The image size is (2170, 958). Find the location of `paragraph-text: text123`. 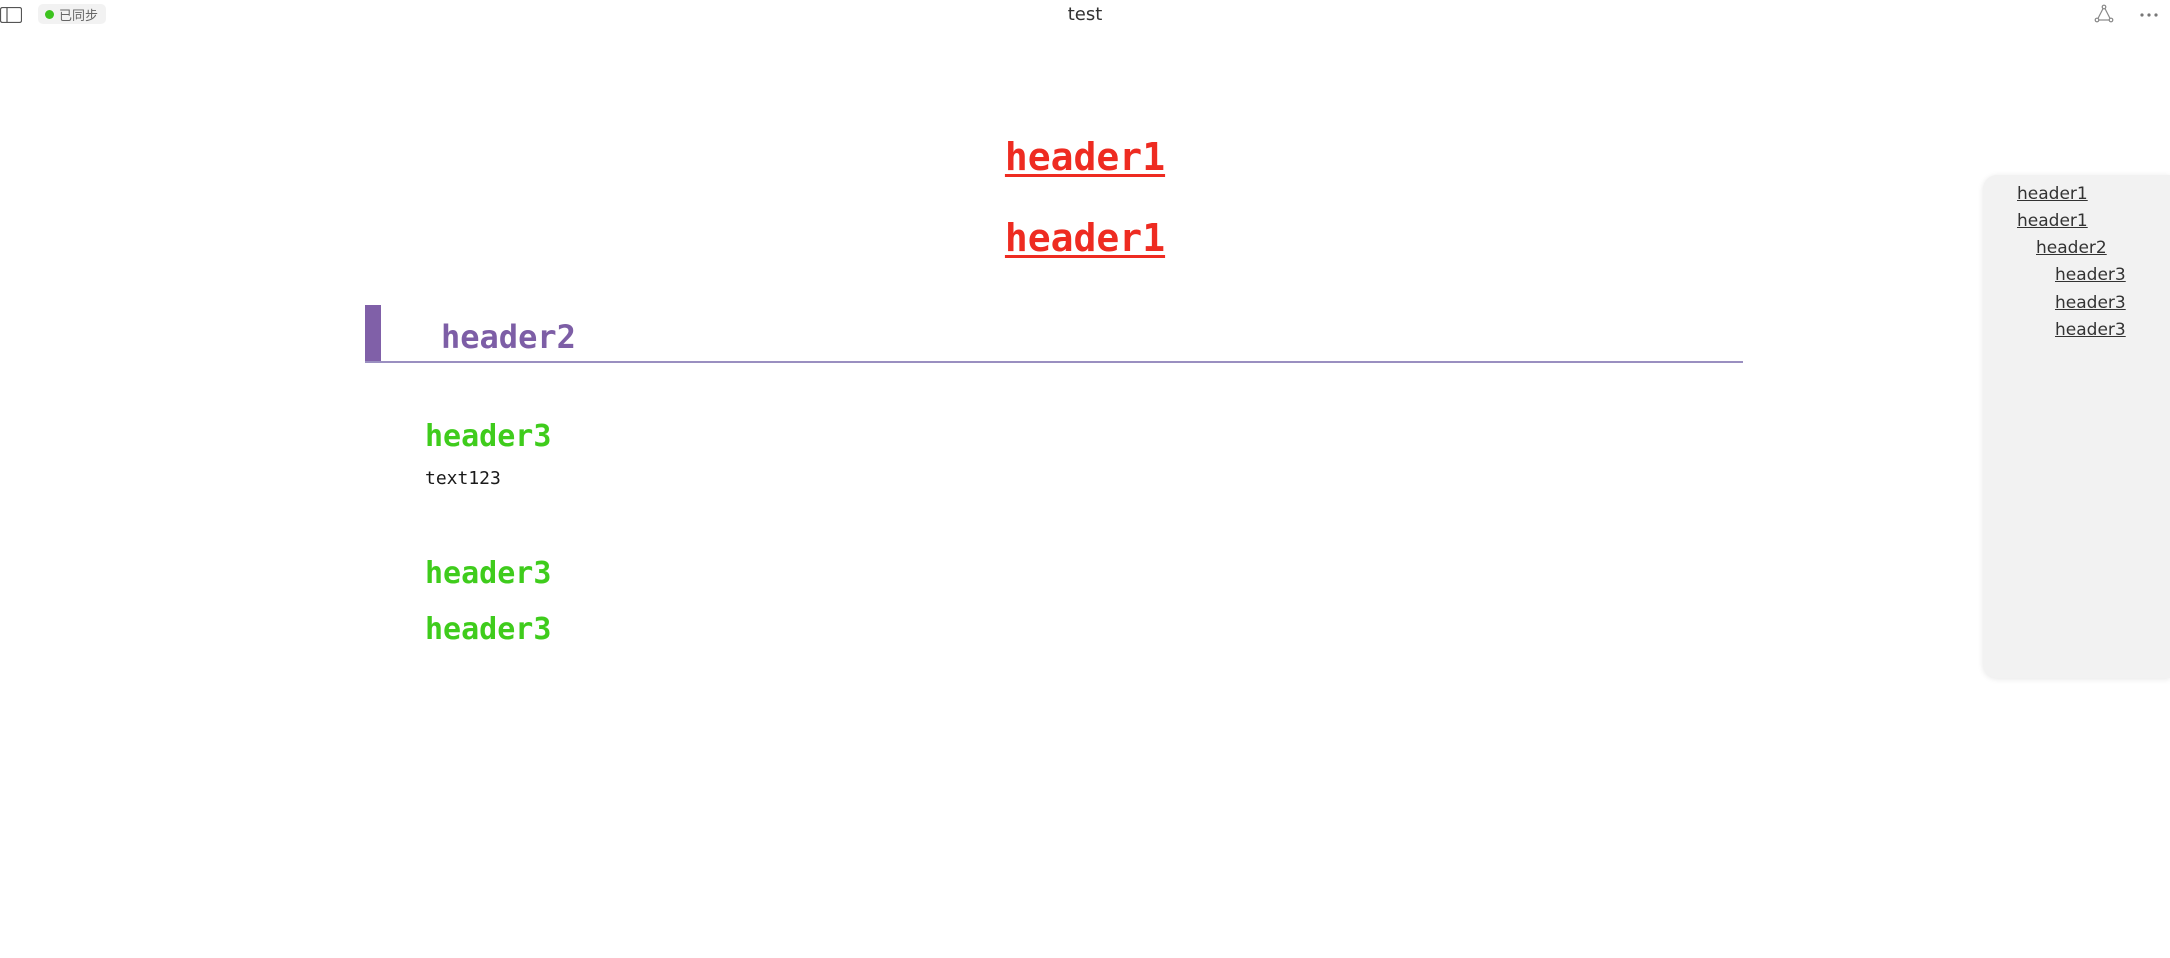

paragraph-text: text123 is located at coordinates (463, 478).